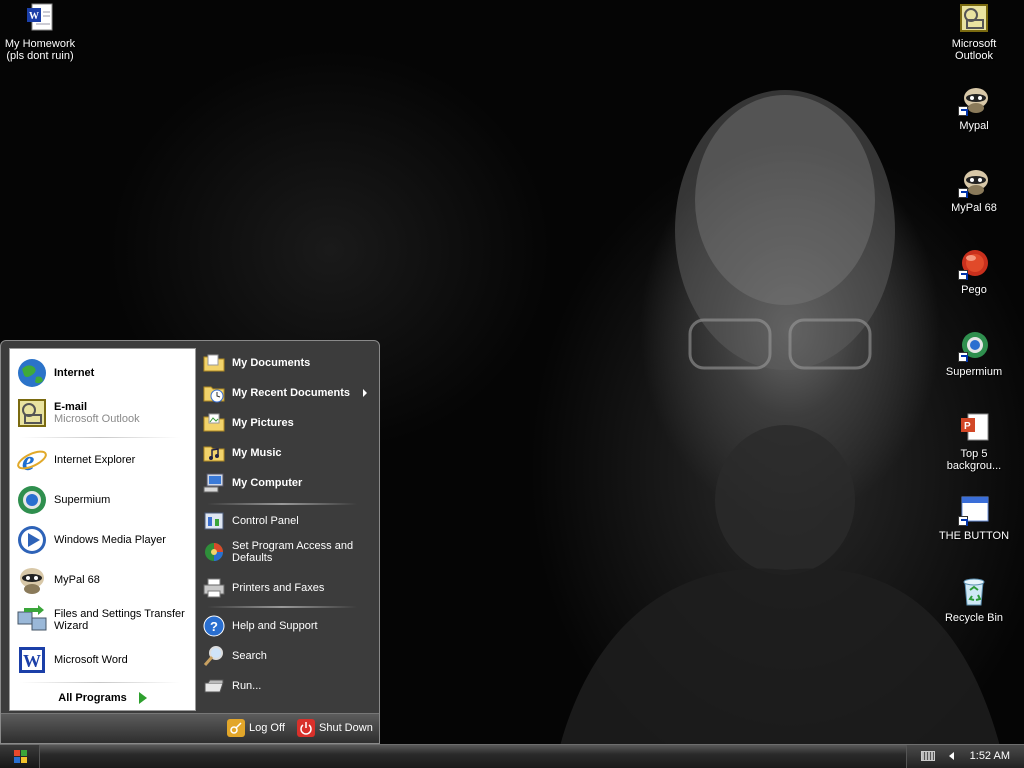 The image size is (1024, 768). I want to click on start-item-my-documents: My Documents, so click(289, 363).